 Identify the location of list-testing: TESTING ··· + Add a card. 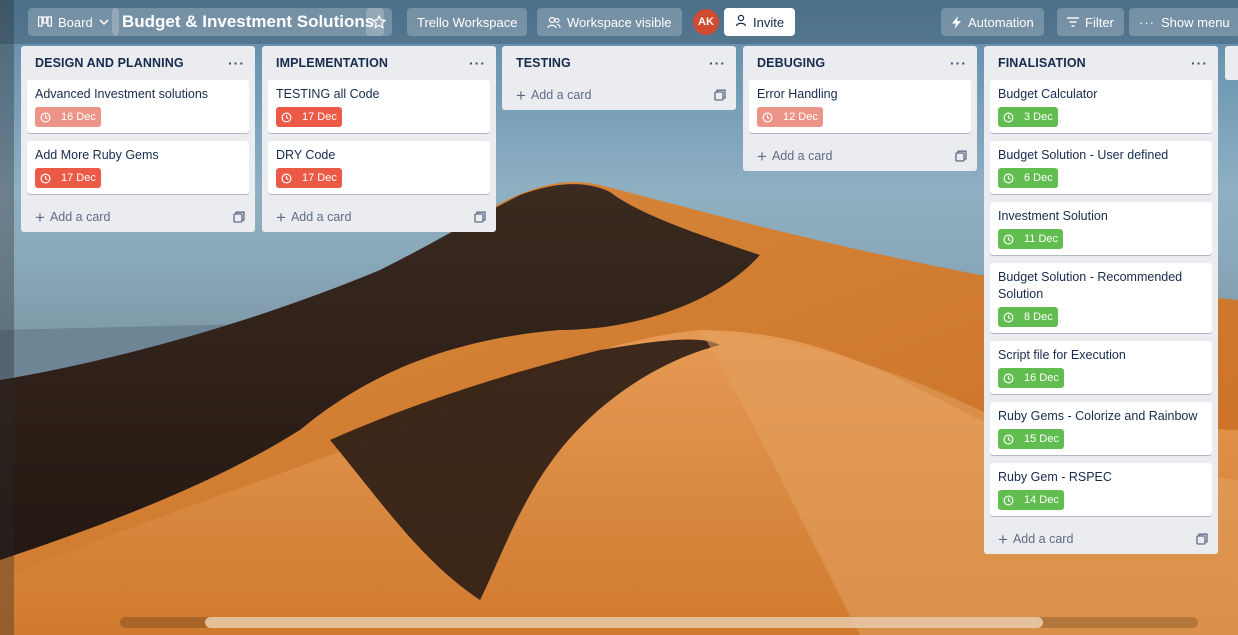
(619, 78).